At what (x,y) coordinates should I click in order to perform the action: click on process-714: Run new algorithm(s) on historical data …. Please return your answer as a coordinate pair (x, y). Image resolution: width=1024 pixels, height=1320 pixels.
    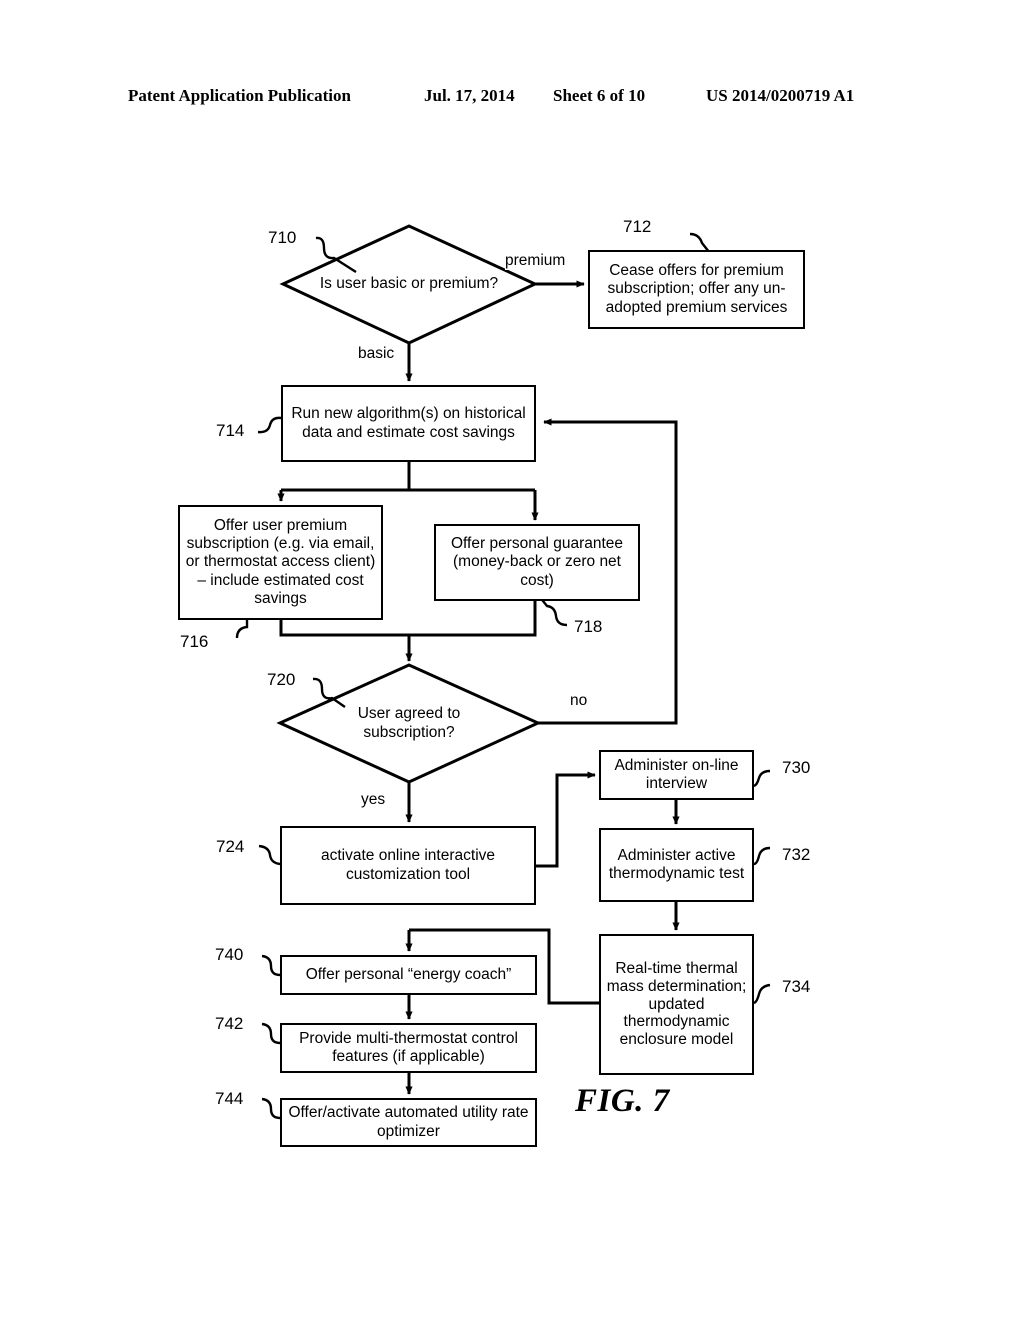
    Looking at the image, I should click on (408, 423).